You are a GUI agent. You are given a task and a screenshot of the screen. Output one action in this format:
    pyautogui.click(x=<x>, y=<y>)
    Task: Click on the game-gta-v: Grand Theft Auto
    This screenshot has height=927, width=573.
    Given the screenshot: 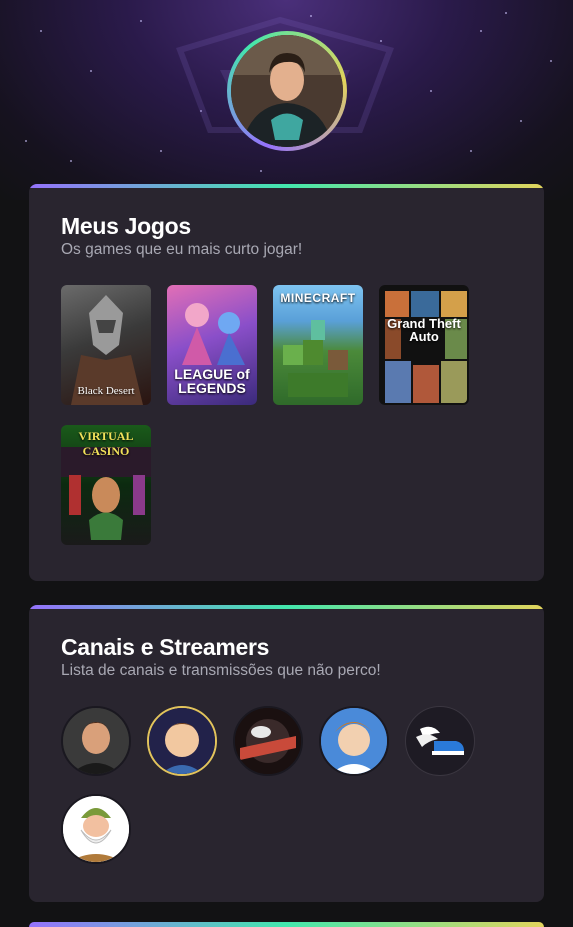 What is the action you would take?
    pyautogui.click(x=424, y=345)
    